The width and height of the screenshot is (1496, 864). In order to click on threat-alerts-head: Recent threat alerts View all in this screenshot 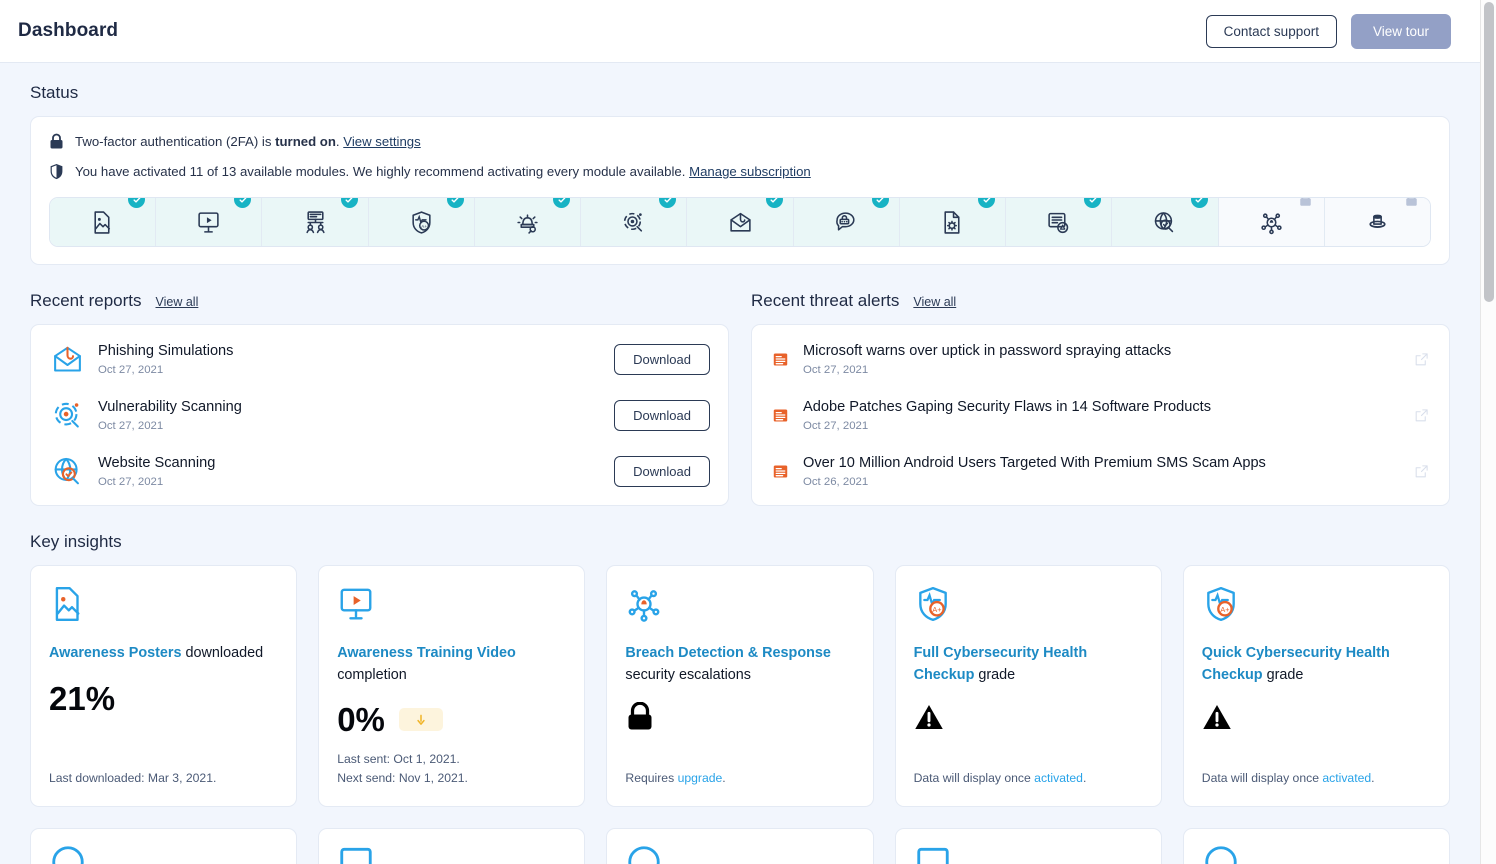, I will do `click(1100, 301)`.